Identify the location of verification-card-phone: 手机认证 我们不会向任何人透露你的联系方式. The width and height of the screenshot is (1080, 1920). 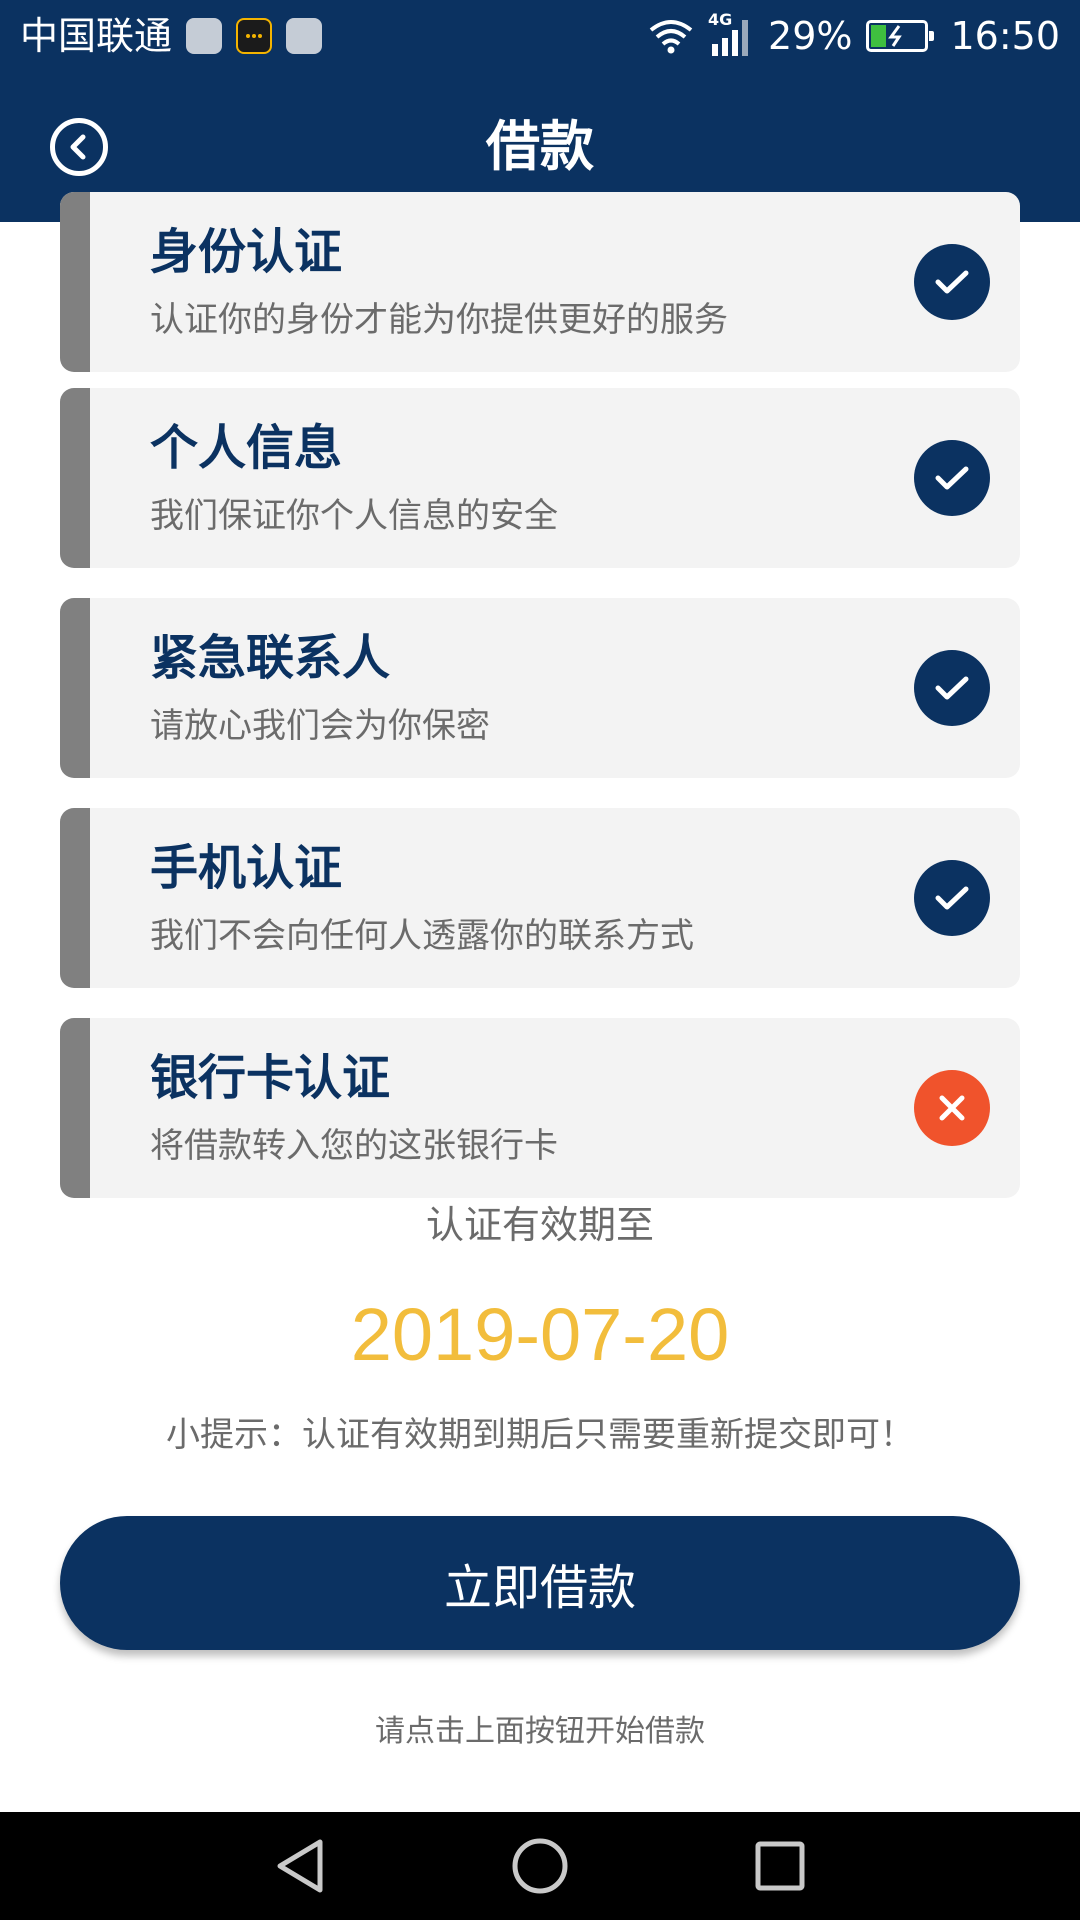
(540, 898).